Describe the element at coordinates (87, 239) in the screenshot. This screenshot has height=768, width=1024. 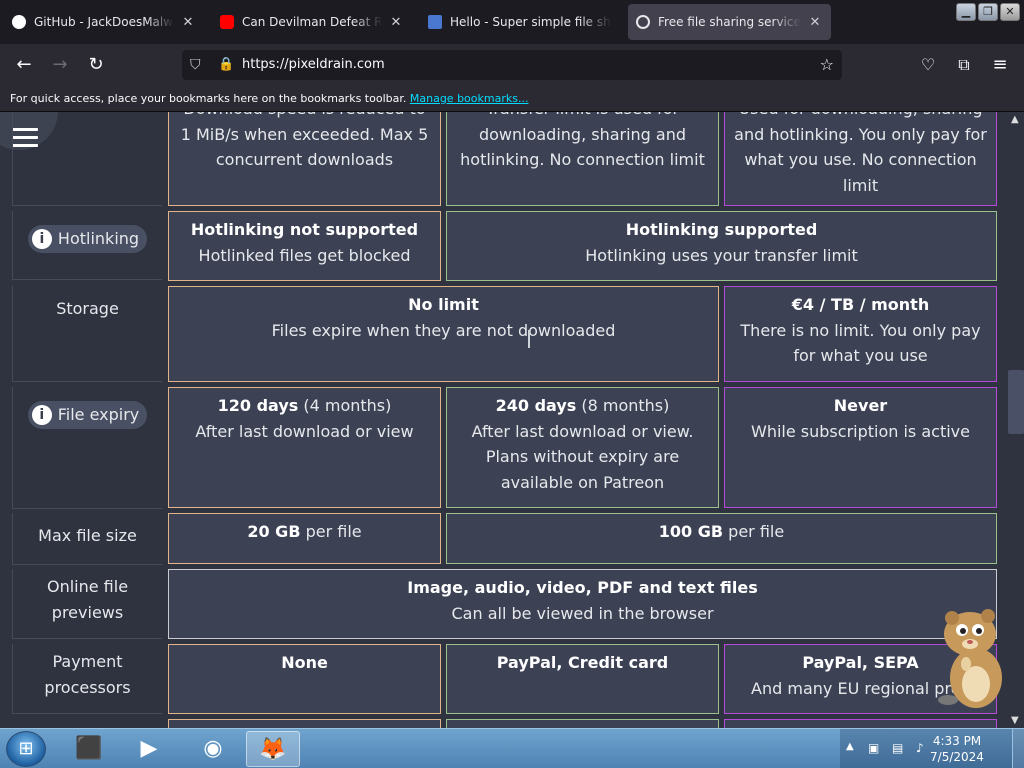
I see `hotlinking-info-pill: i Hotlinking` at that location.